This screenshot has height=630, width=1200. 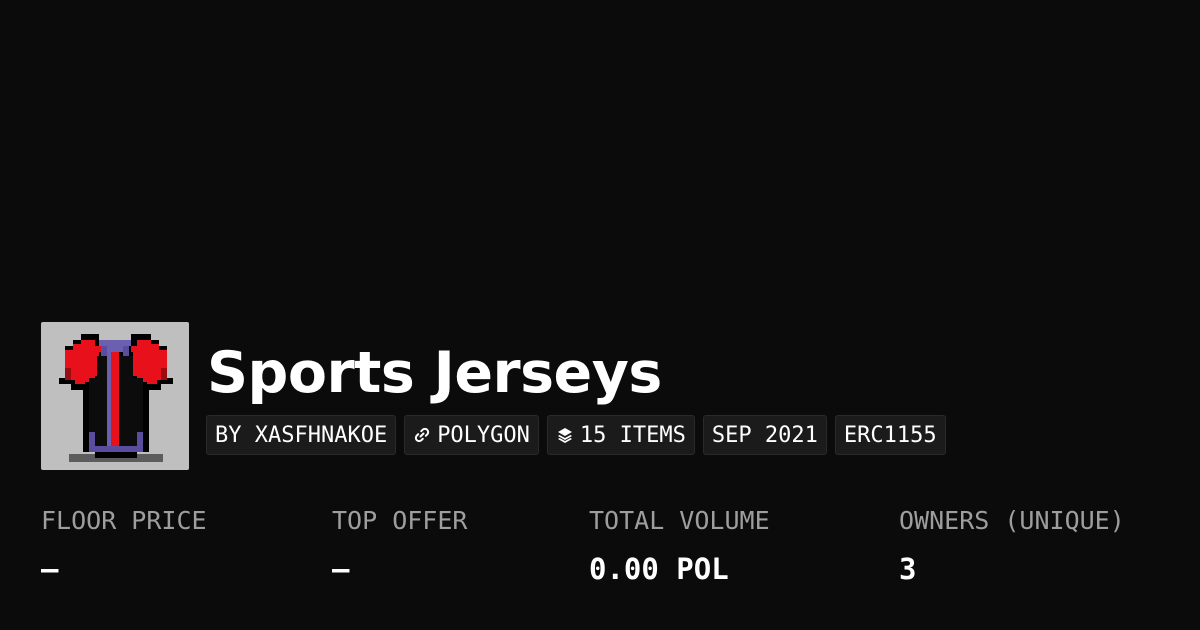 I want to click on collection-thumbnail, so click(x=115, y=396).